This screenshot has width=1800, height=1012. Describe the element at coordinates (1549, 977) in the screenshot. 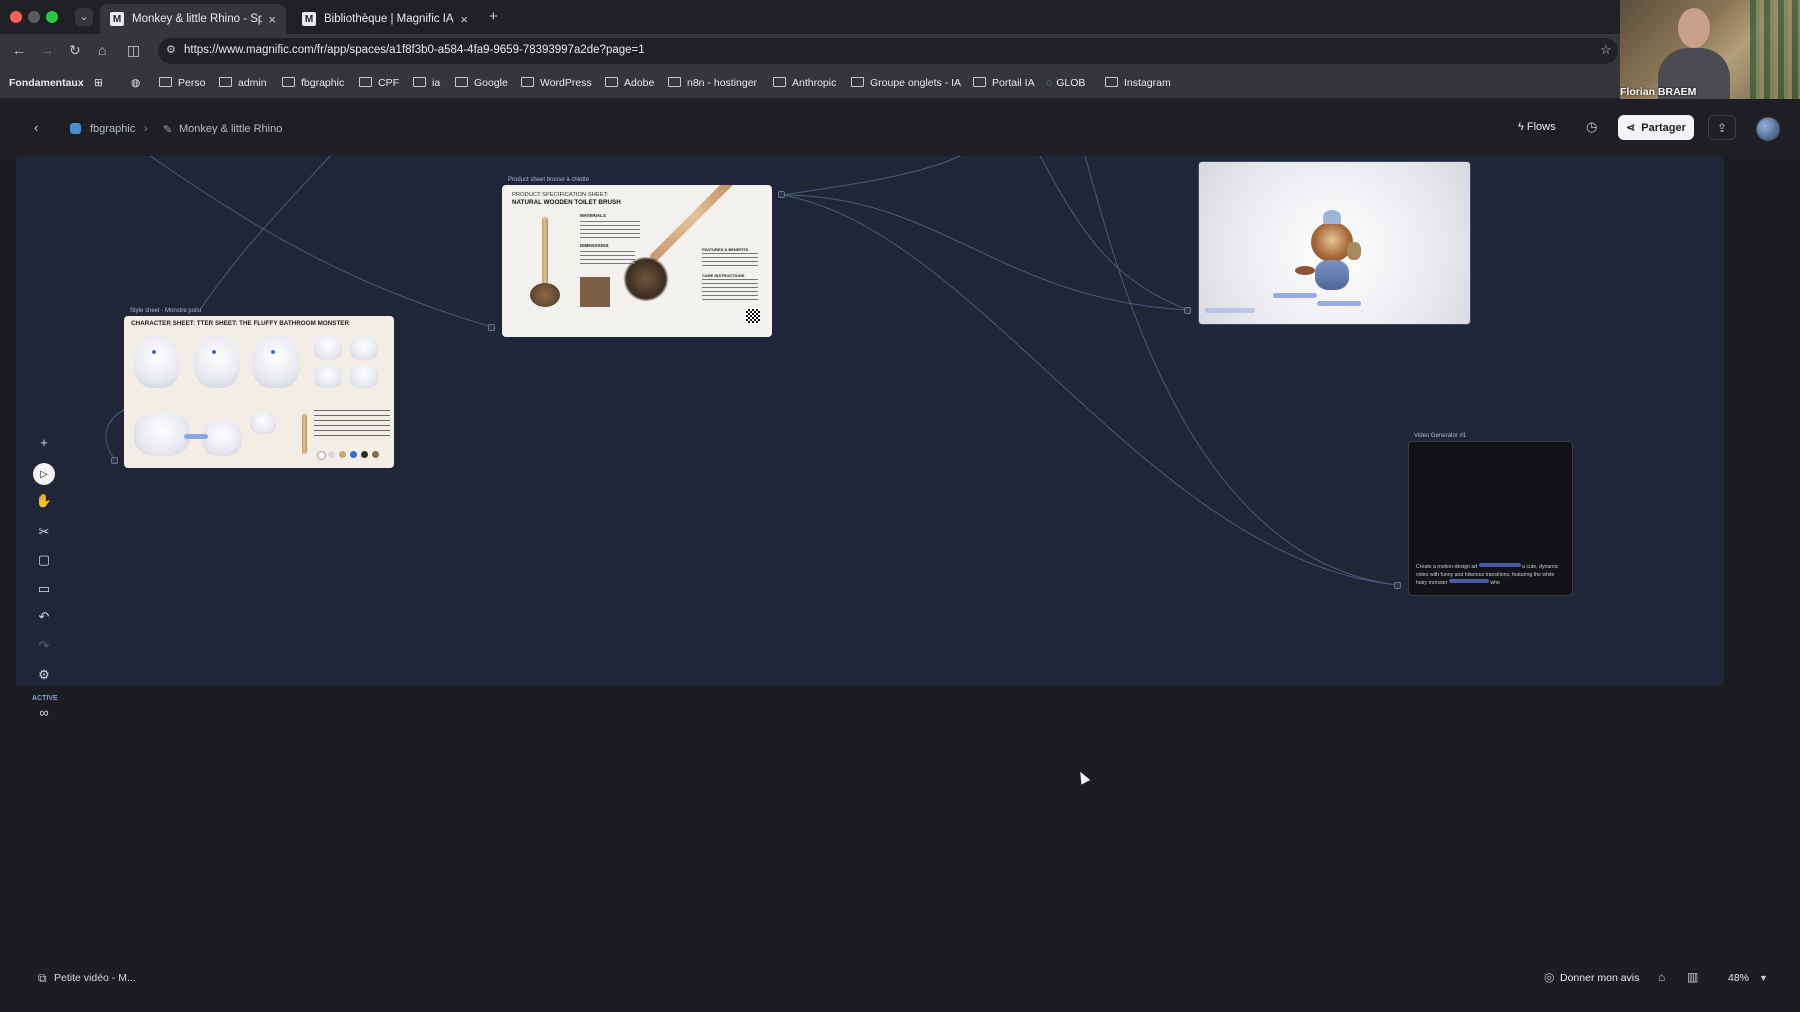

I see `feedback-icon: ◎` at that location.